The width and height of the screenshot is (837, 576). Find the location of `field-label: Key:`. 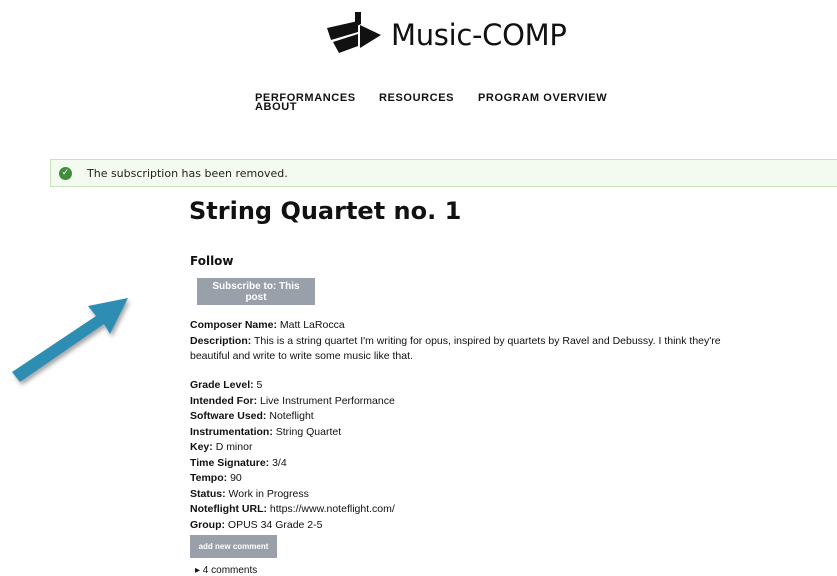

field-label: Key: is located at coordinates (201, 447).